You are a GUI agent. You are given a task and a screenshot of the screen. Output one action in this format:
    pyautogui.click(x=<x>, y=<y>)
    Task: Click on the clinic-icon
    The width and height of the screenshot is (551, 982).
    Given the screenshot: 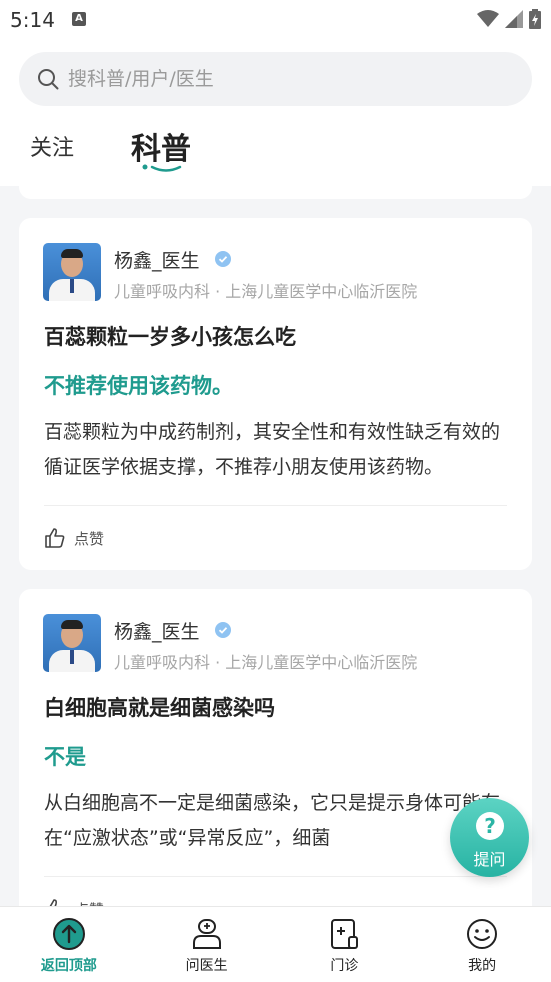 What is the action you would take?
    pyautogui.click(x=345, y=934)
    